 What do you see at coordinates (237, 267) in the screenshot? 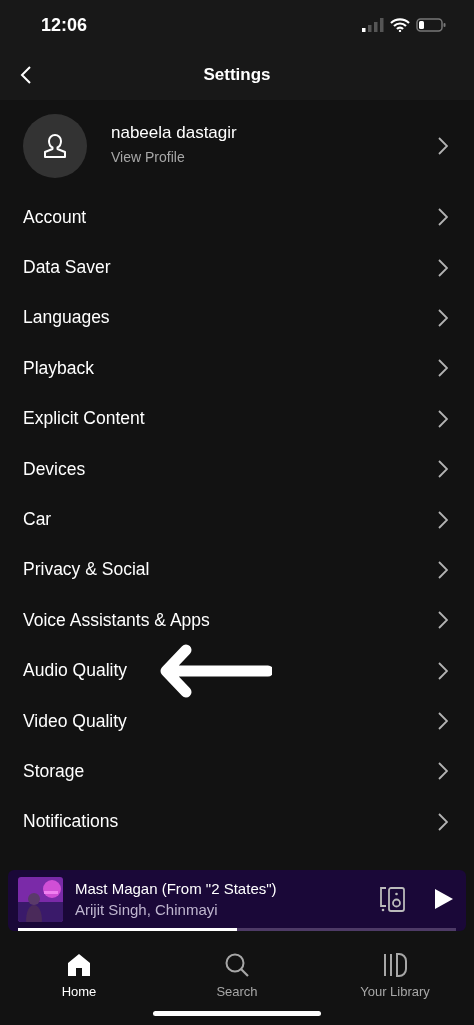
I see `settings-row: Data Saver` at bounding box center [237, 267].